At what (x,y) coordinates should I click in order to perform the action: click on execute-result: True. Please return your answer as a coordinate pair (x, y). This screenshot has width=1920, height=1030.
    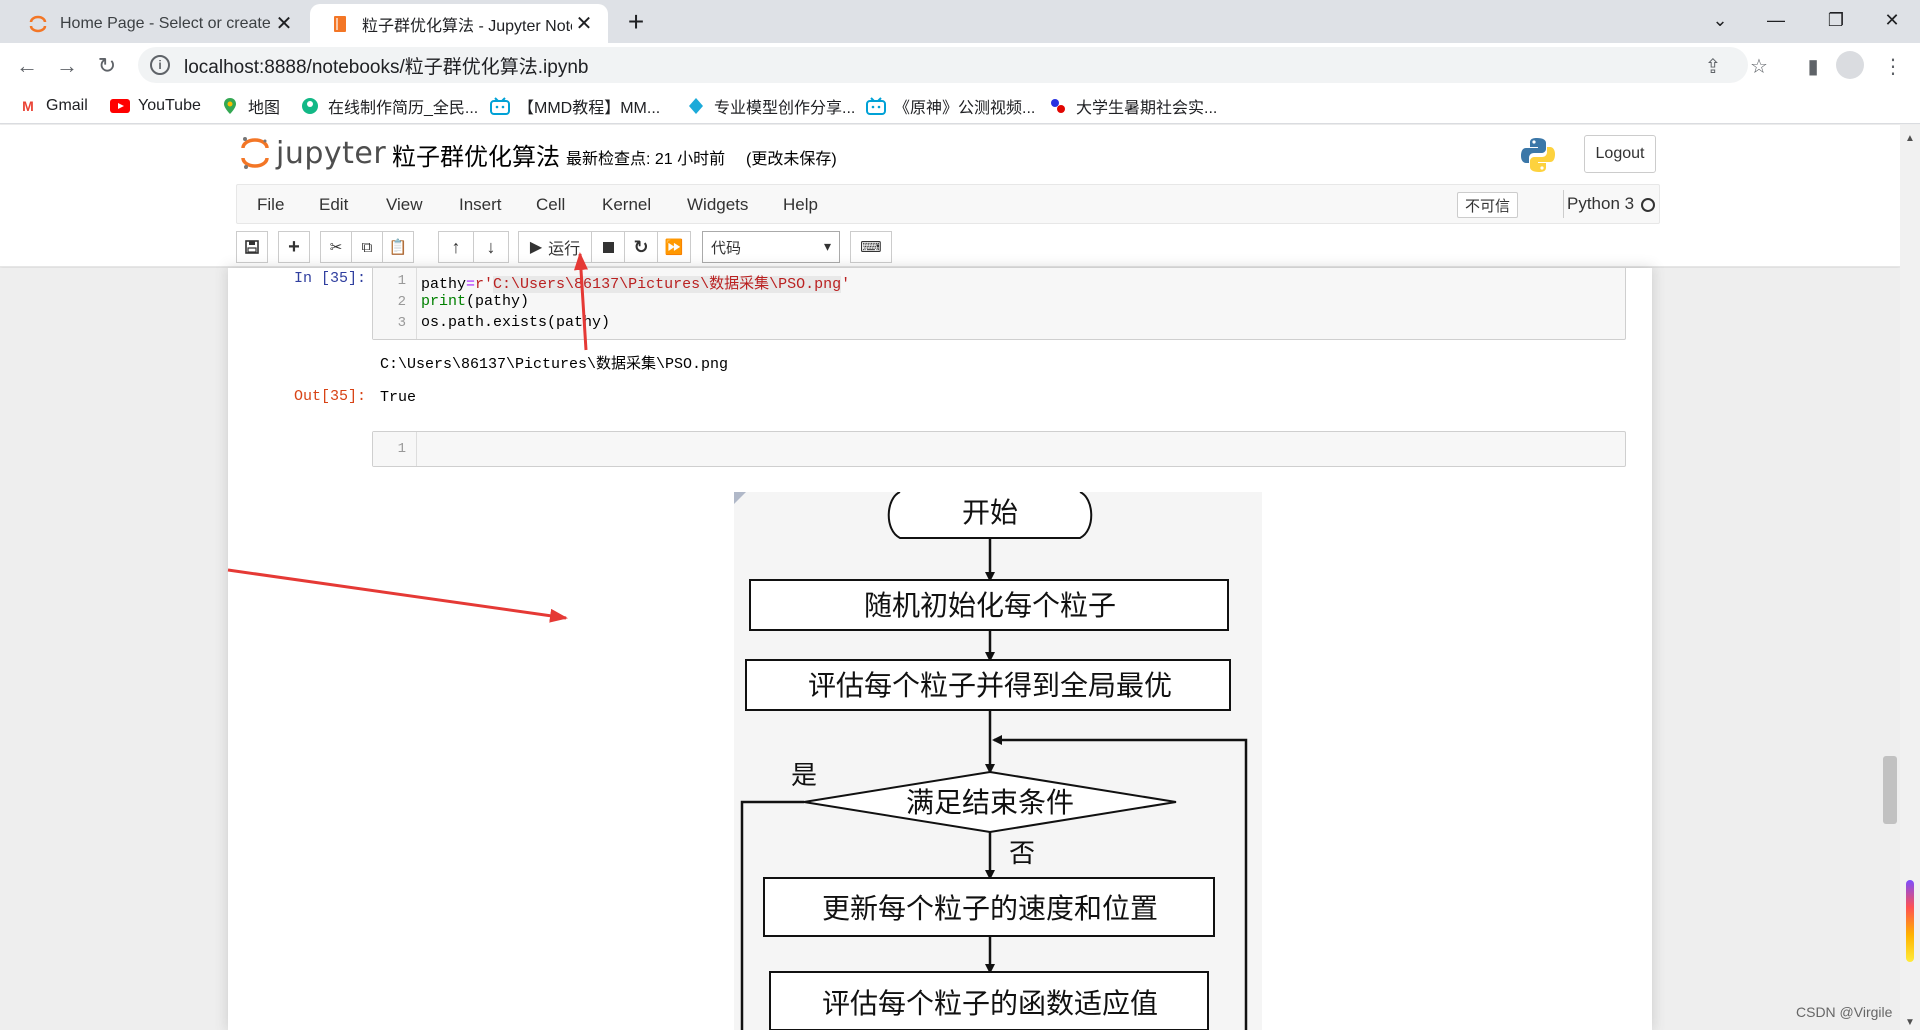
    Looking at the image, I should click on (398, 397).